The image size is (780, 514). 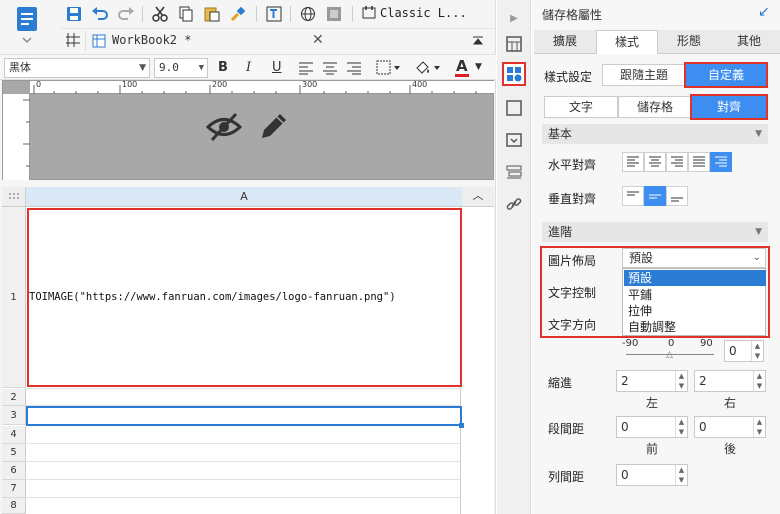 I want to click on select-all-corner, so click(x=14, y=197).